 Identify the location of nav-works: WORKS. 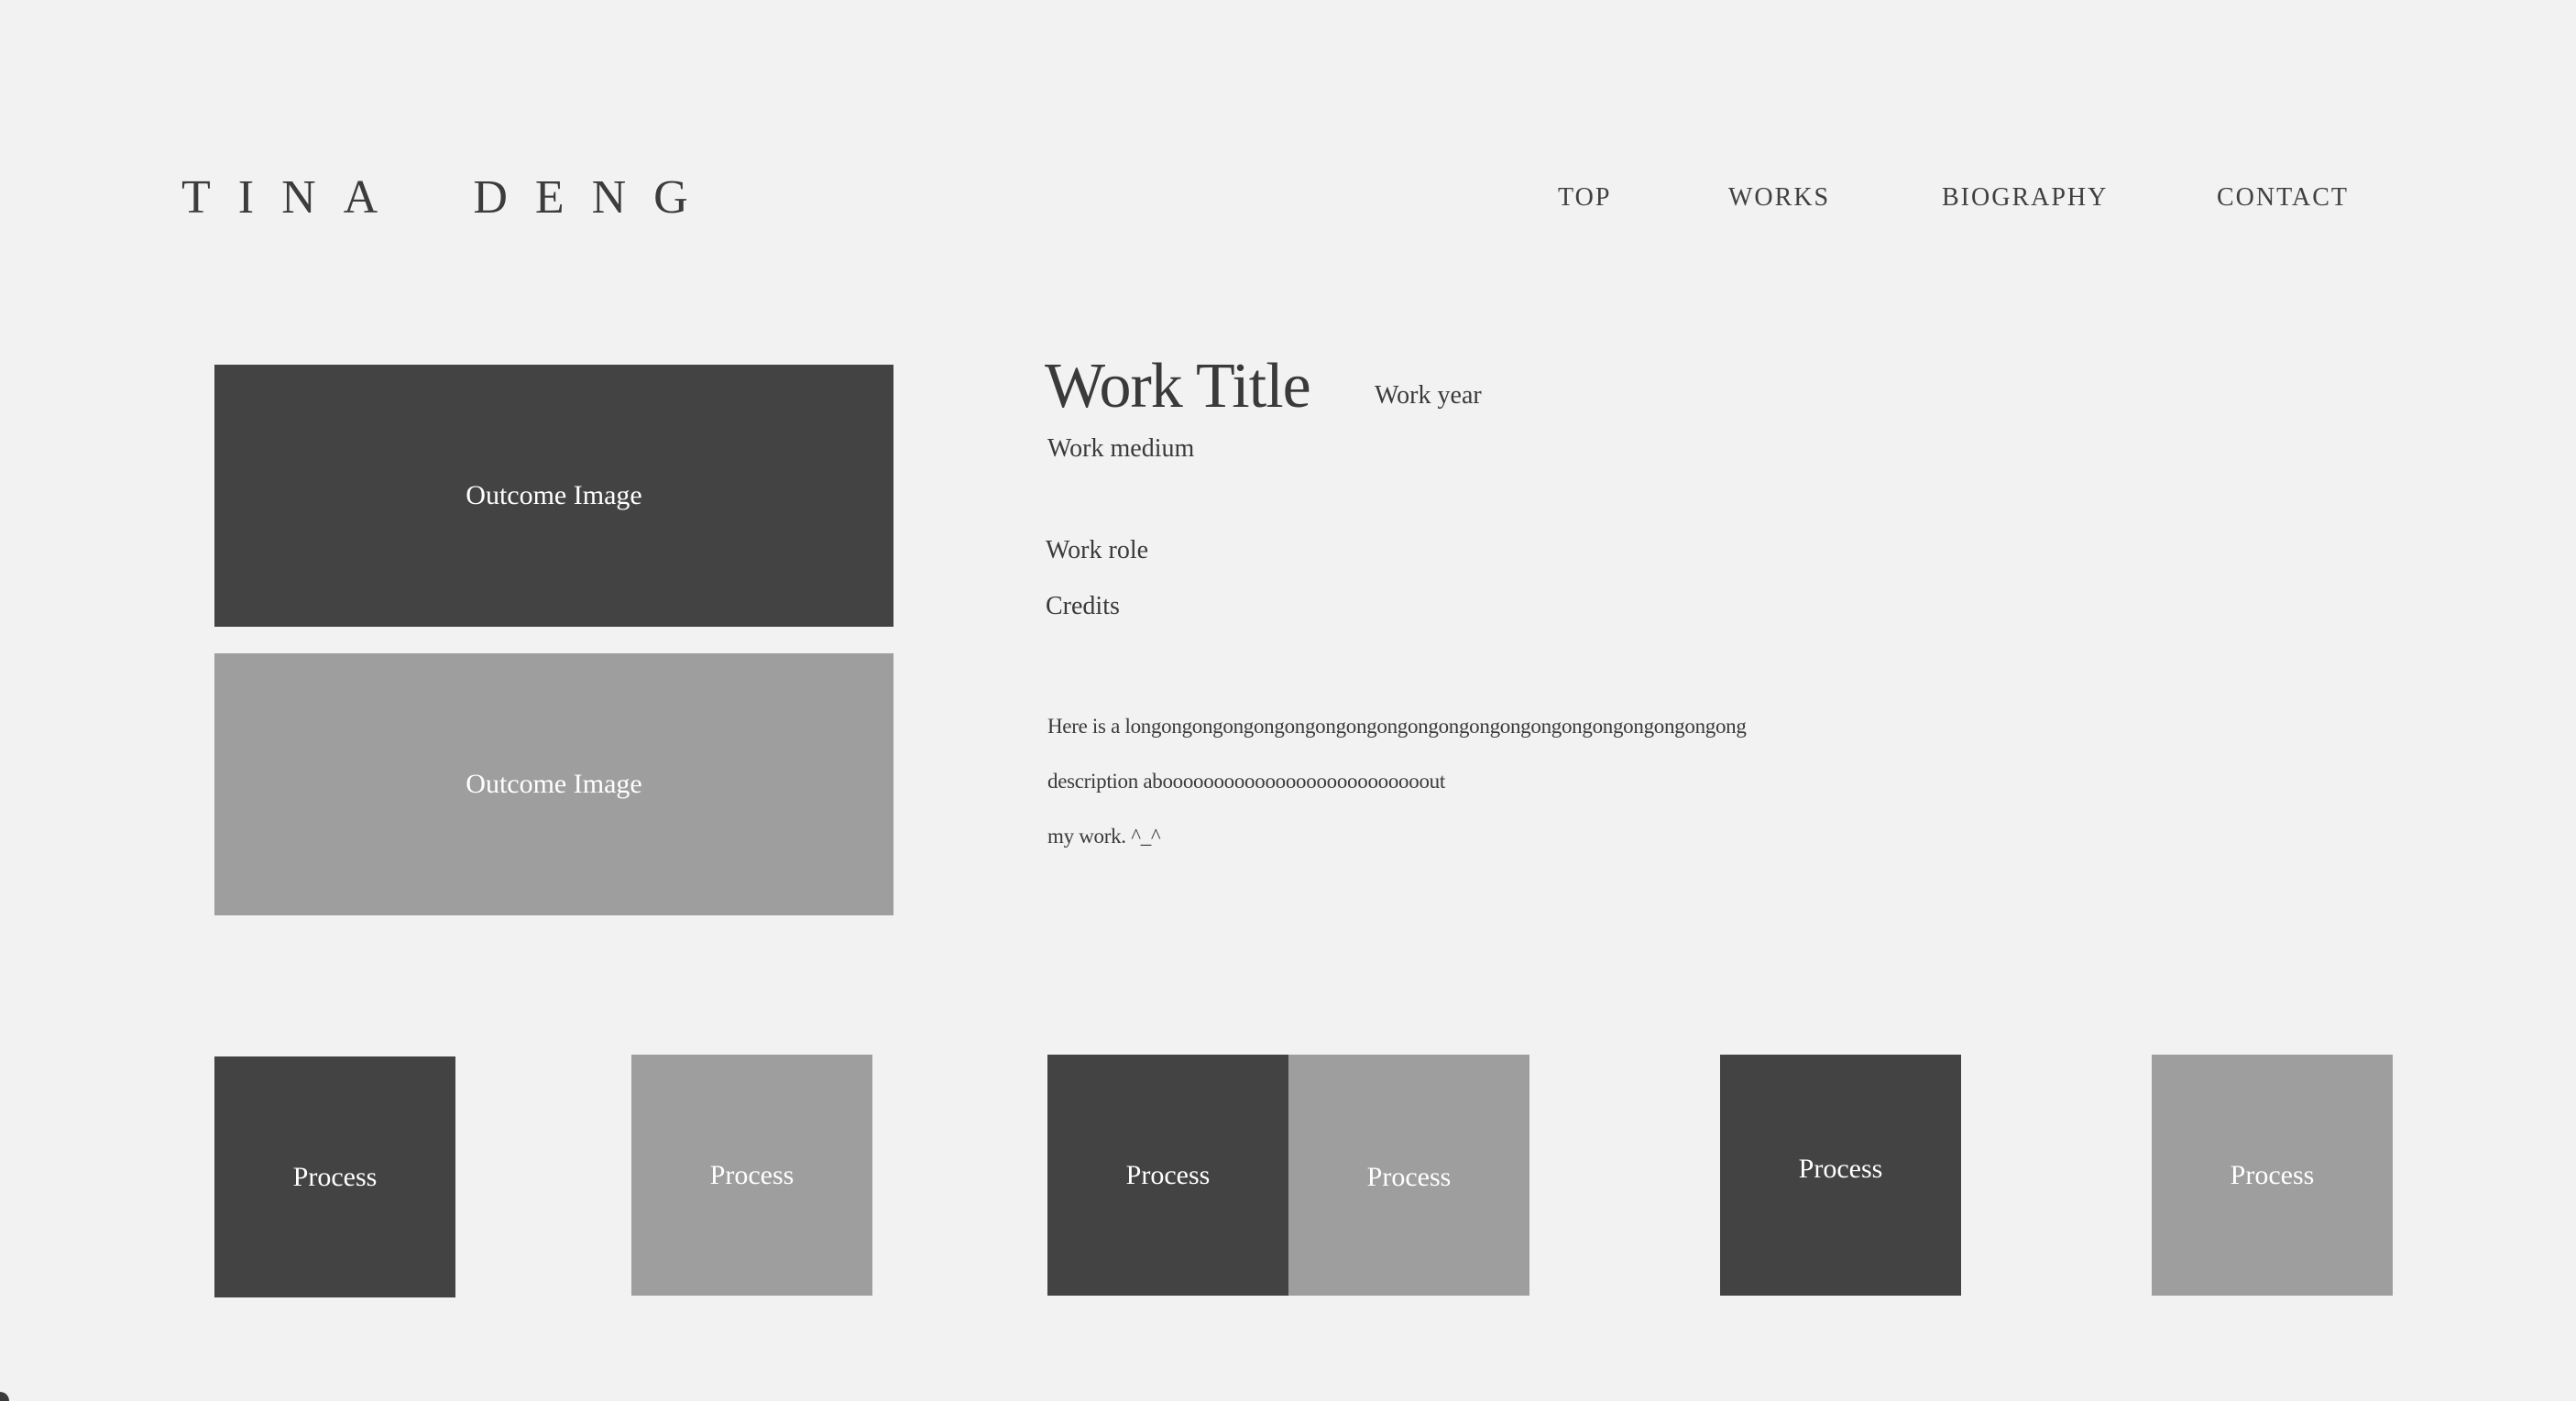
(1779, 198).